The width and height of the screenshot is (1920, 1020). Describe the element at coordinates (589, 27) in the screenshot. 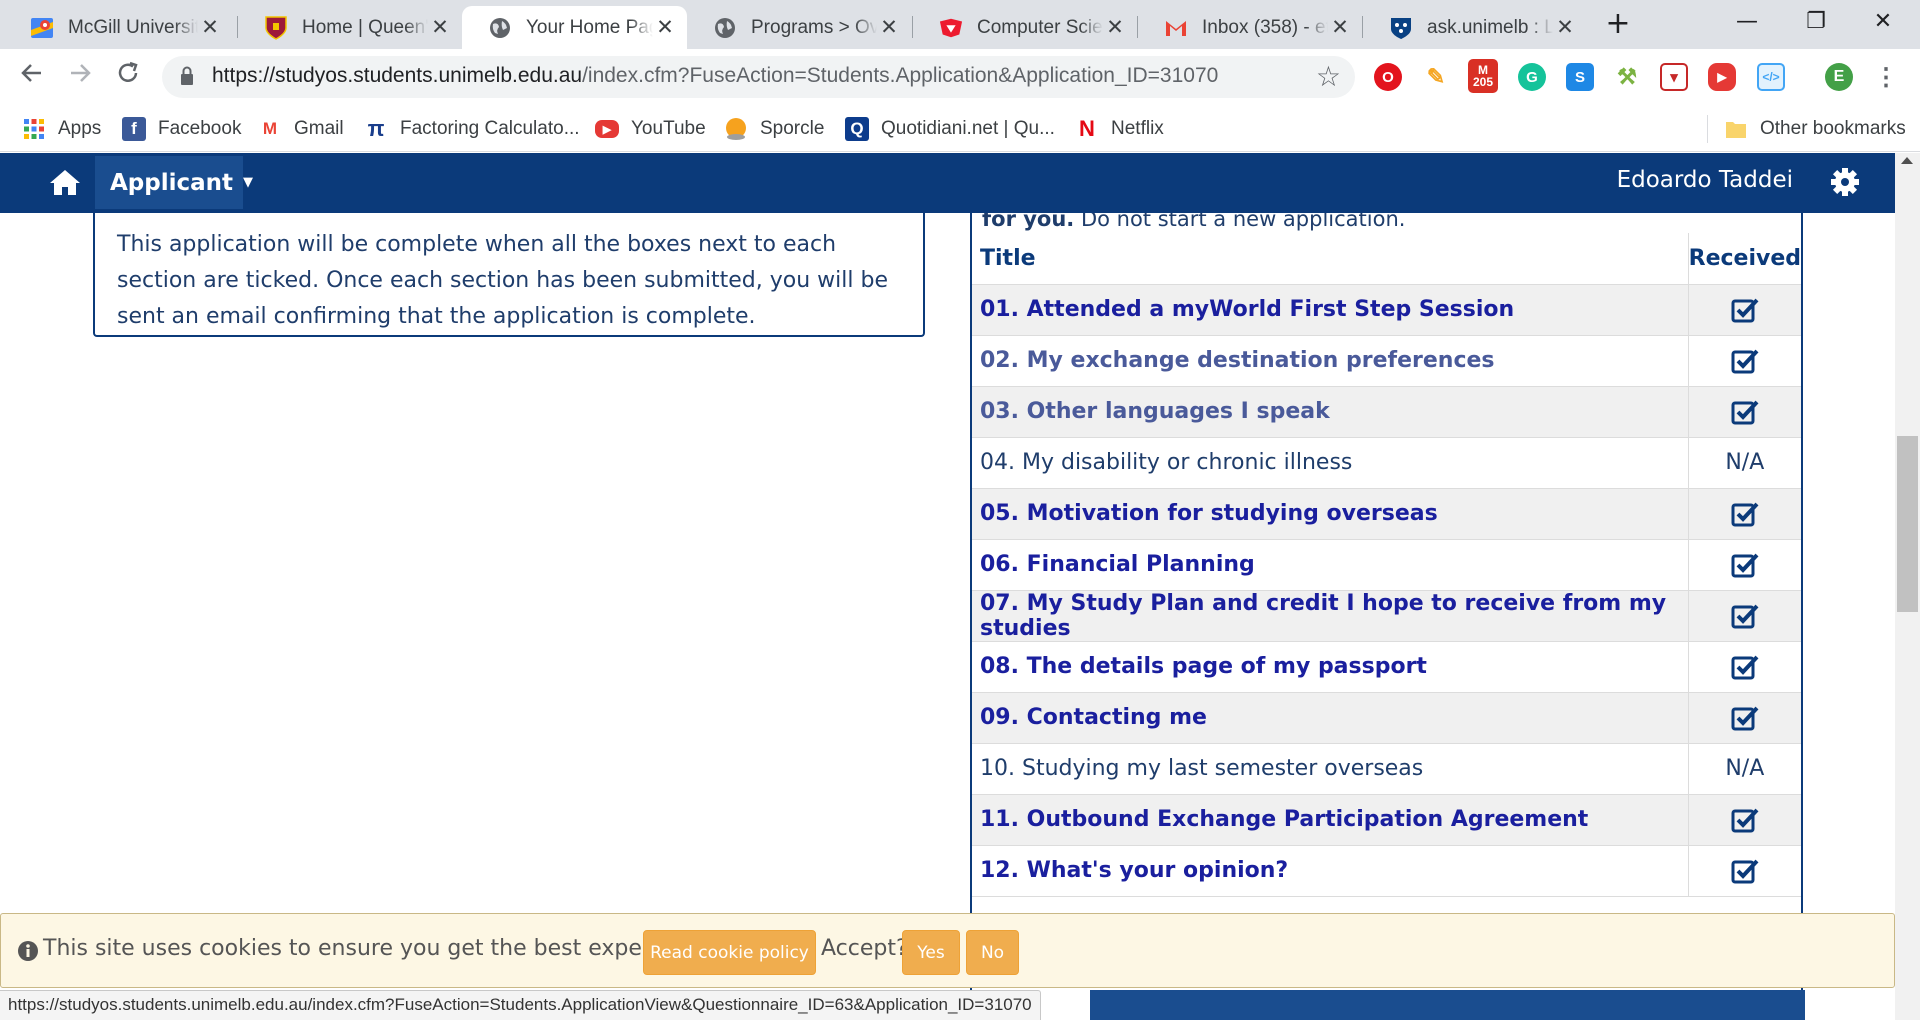

I see `tab-title: Your Home Page` at that location.